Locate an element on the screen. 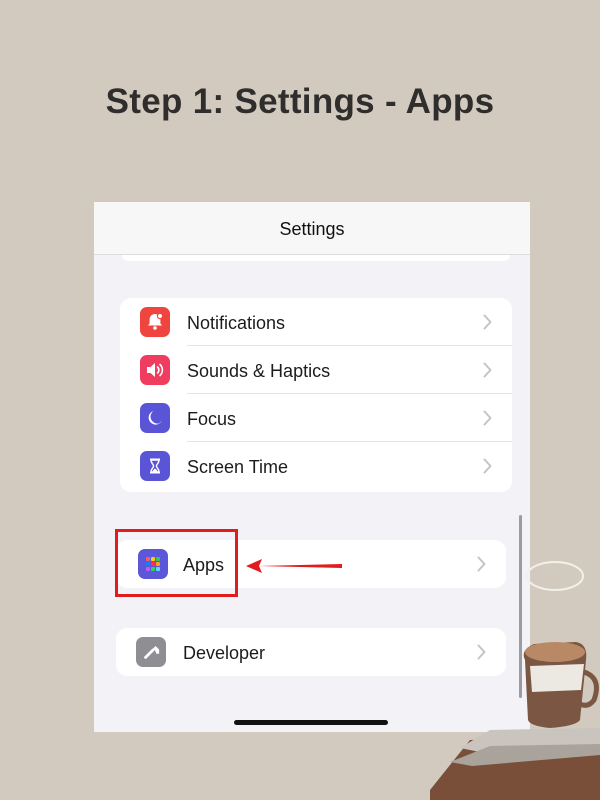 The height and width of the screenshot is (800, 600). speaker-icon is located at coordinates (155, 370).